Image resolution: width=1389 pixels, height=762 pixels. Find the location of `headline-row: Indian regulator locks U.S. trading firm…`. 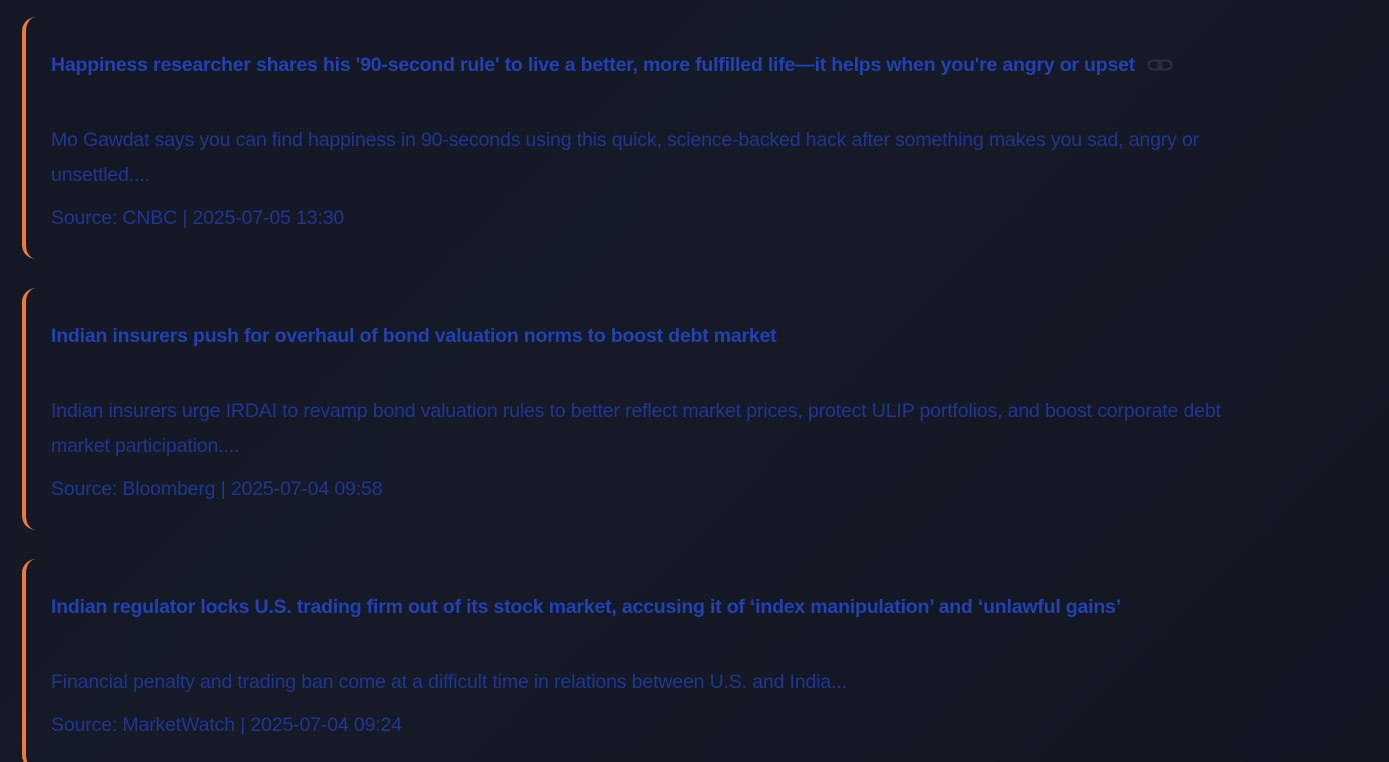

headline-row: Indian regulator locks U.S. trading firm… is located at coordinates (651, 607).